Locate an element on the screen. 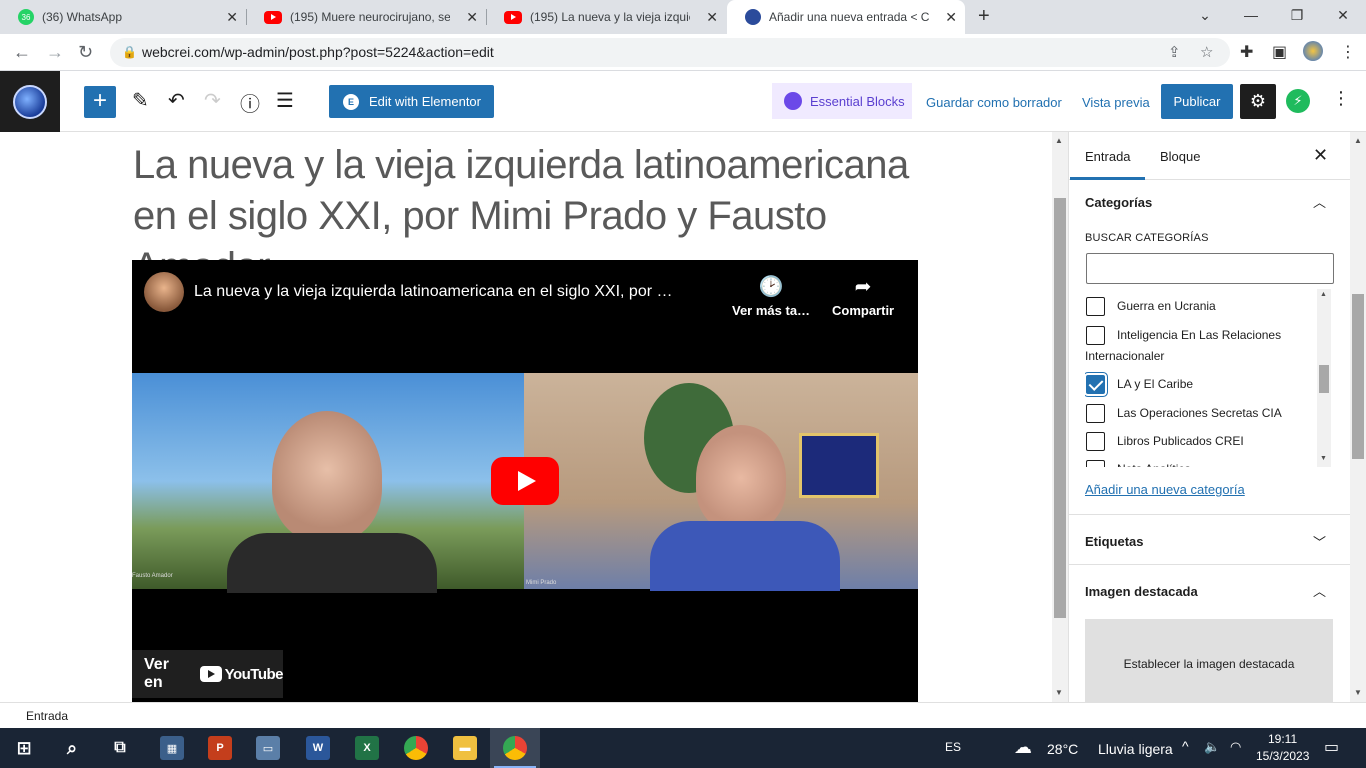 Image resolution: width=1366 pixels, height=768 pixels. list-item: Libros Publicados CREI is located at coordinates (1201, 441).